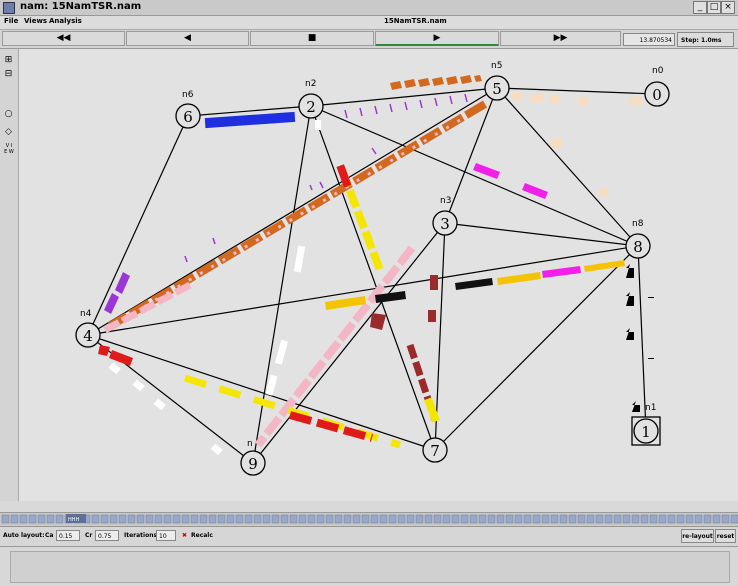 This screenshot has width=738, height=586. What do you see at coordinates (184, 535) in the screenshot?
I see `recalc-checkbox-icon: ✖` at bounding box center [184, 535].